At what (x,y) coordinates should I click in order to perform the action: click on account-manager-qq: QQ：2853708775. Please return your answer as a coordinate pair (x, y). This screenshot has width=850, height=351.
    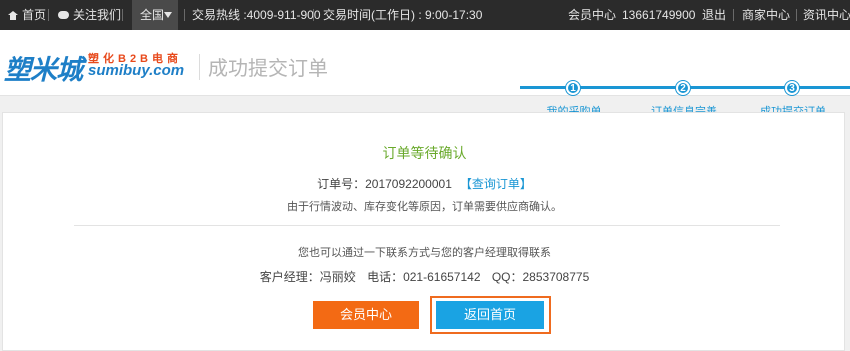
    Looking at the image, I should click on (540, 277).